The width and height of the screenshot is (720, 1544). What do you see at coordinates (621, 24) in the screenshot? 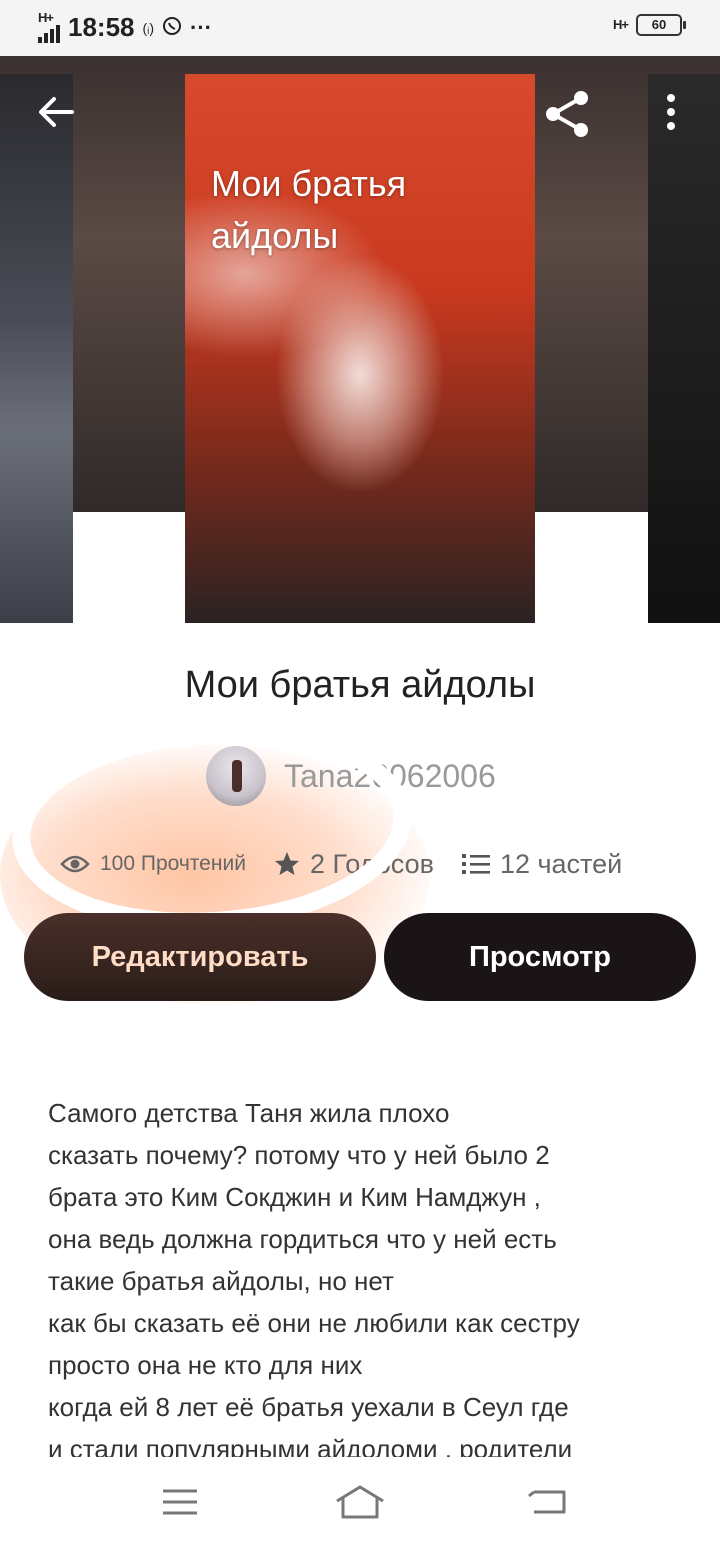
I see `network-type-right: H+` at bounding box center [621, 24].